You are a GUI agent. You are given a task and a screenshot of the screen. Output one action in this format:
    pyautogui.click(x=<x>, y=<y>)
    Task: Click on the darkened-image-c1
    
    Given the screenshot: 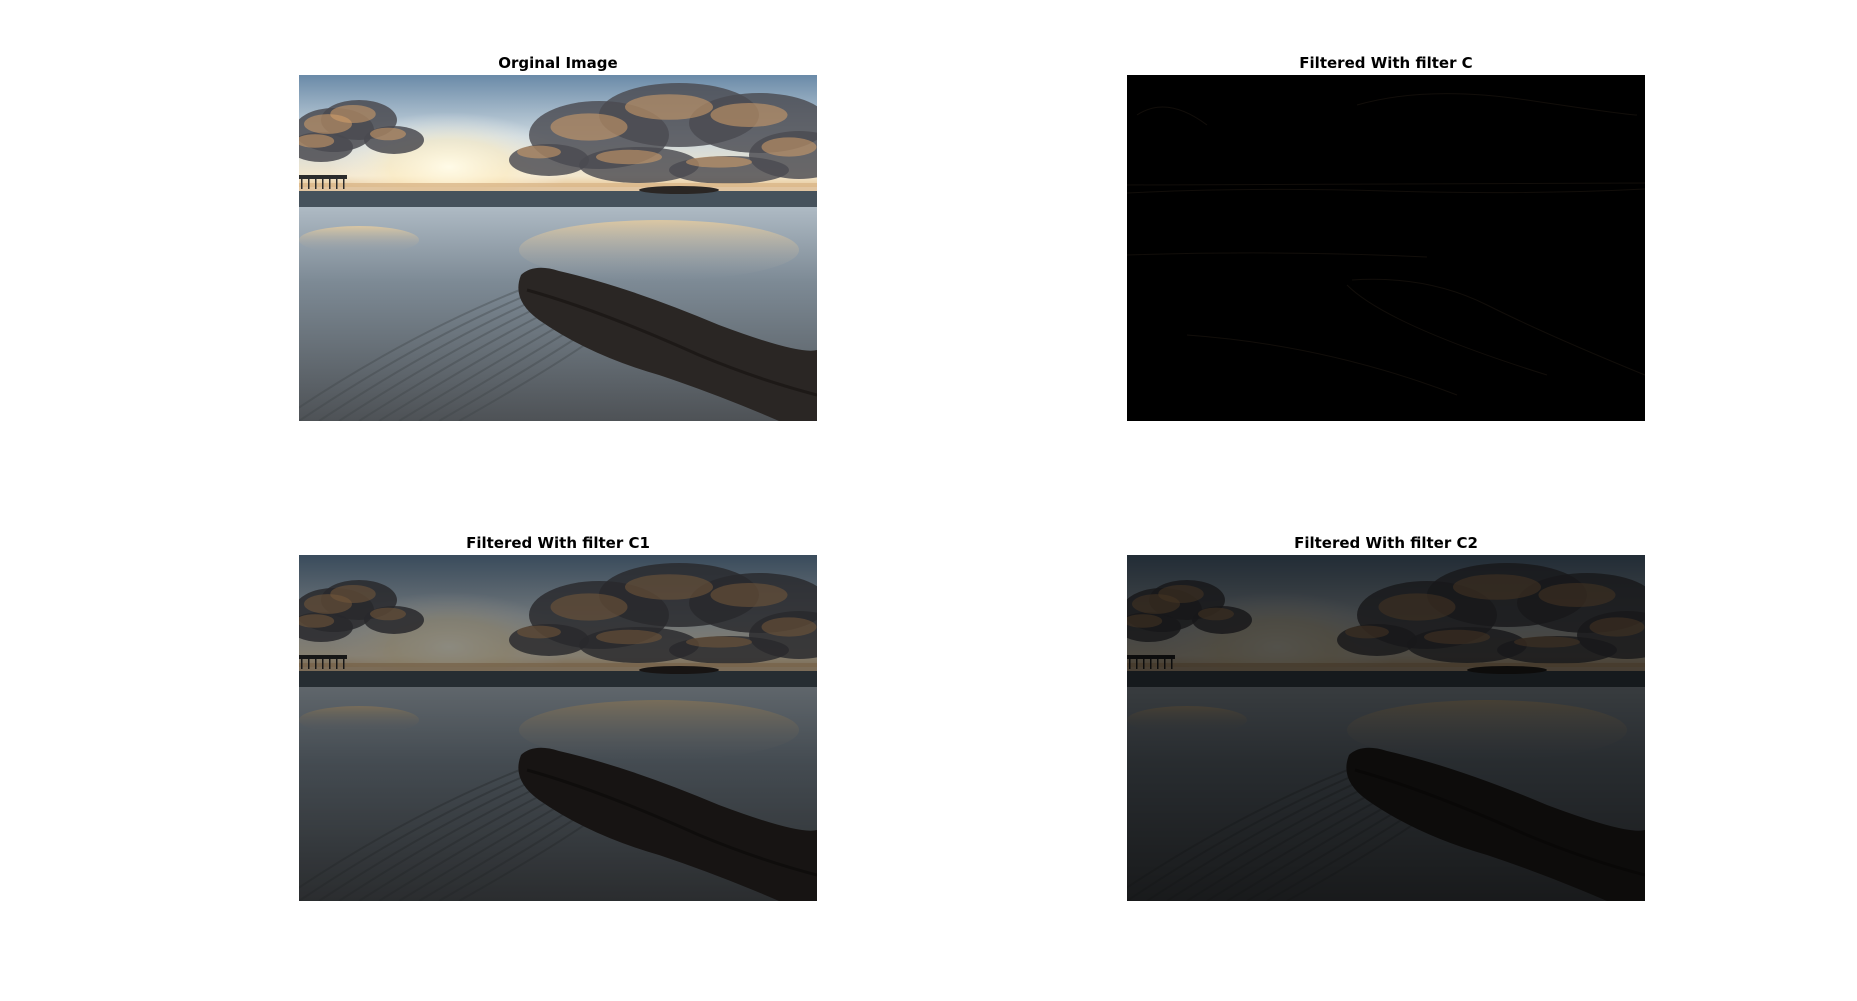 What is the action you would take?
    pyautogui.click(x=558, y=728)
    